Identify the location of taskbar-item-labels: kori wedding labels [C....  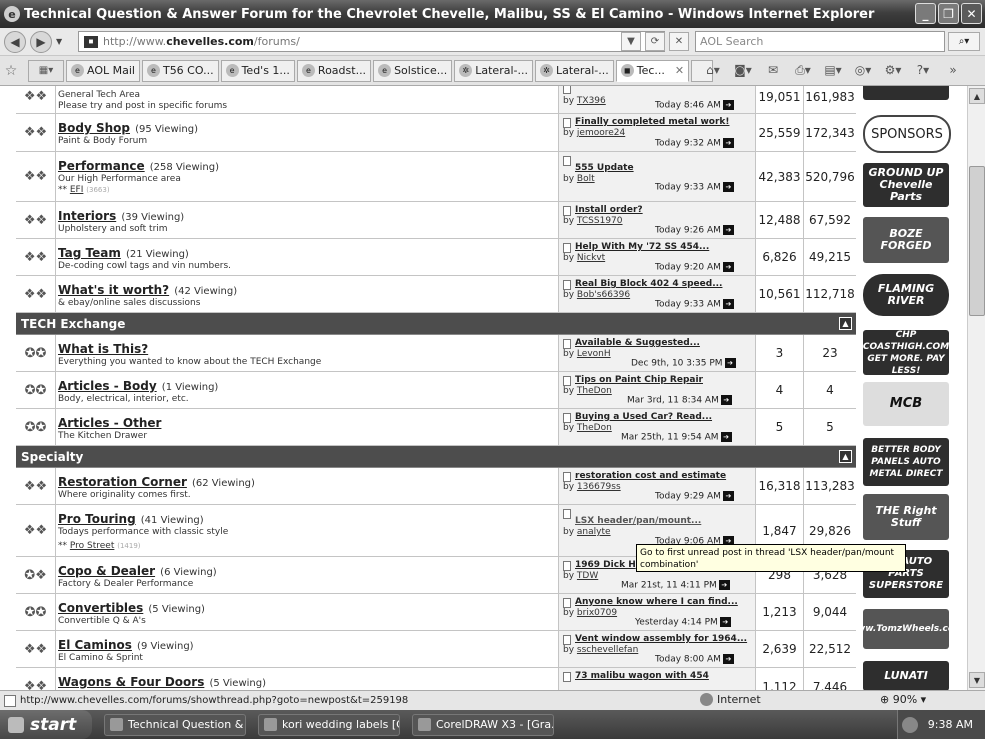
(329, 724).